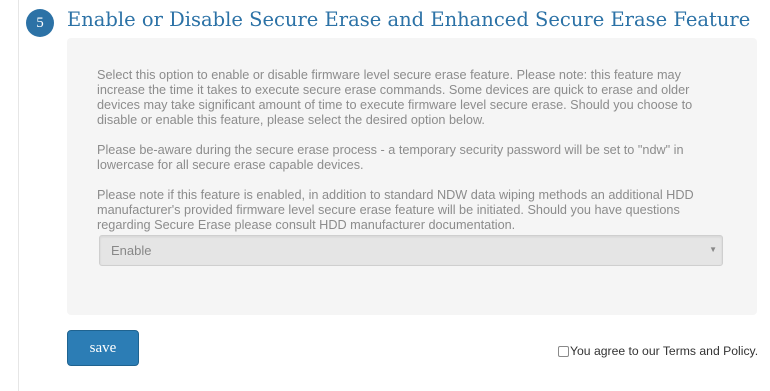  What do you see at coordinates (131, 250) in the screenshot?
I see `select-value: Enable` at bounding box center [131, 250].